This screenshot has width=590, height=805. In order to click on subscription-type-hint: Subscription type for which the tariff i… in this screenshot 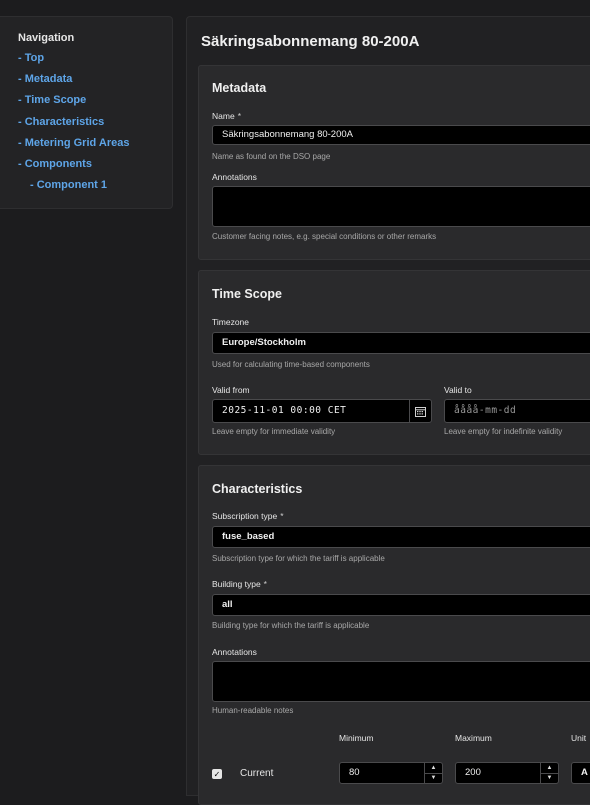, I will do `click(298, 558)`.